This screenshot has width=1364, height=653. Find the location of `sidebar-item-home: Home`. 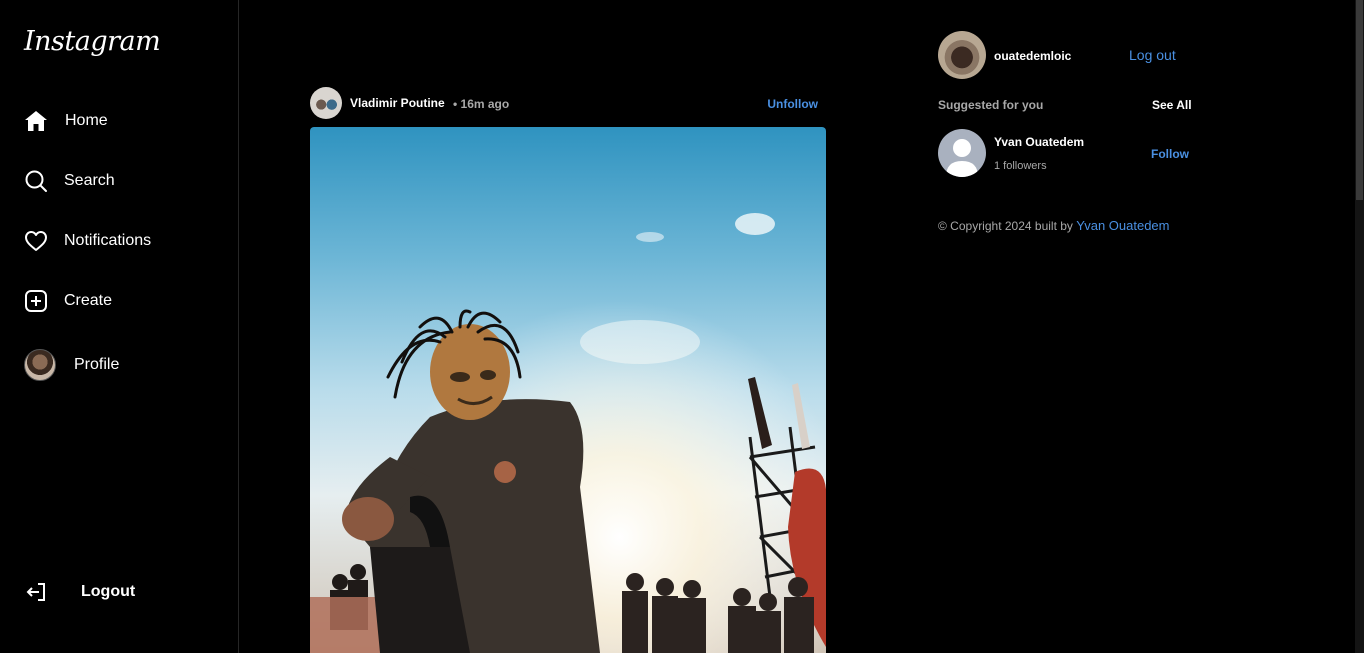

sidebar-item-home: Home is located at coordinates (66, 121).